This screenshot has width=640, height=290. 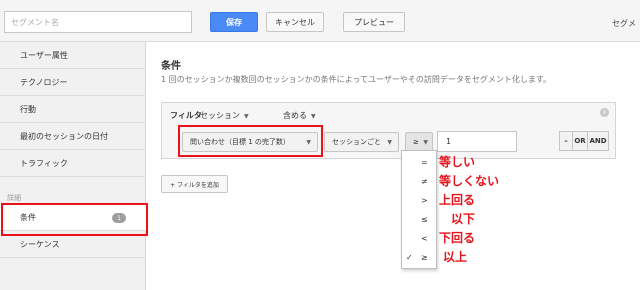 I want to click on sidebar-item-demographics: ユーザー属性, so click(x=73, y=55).